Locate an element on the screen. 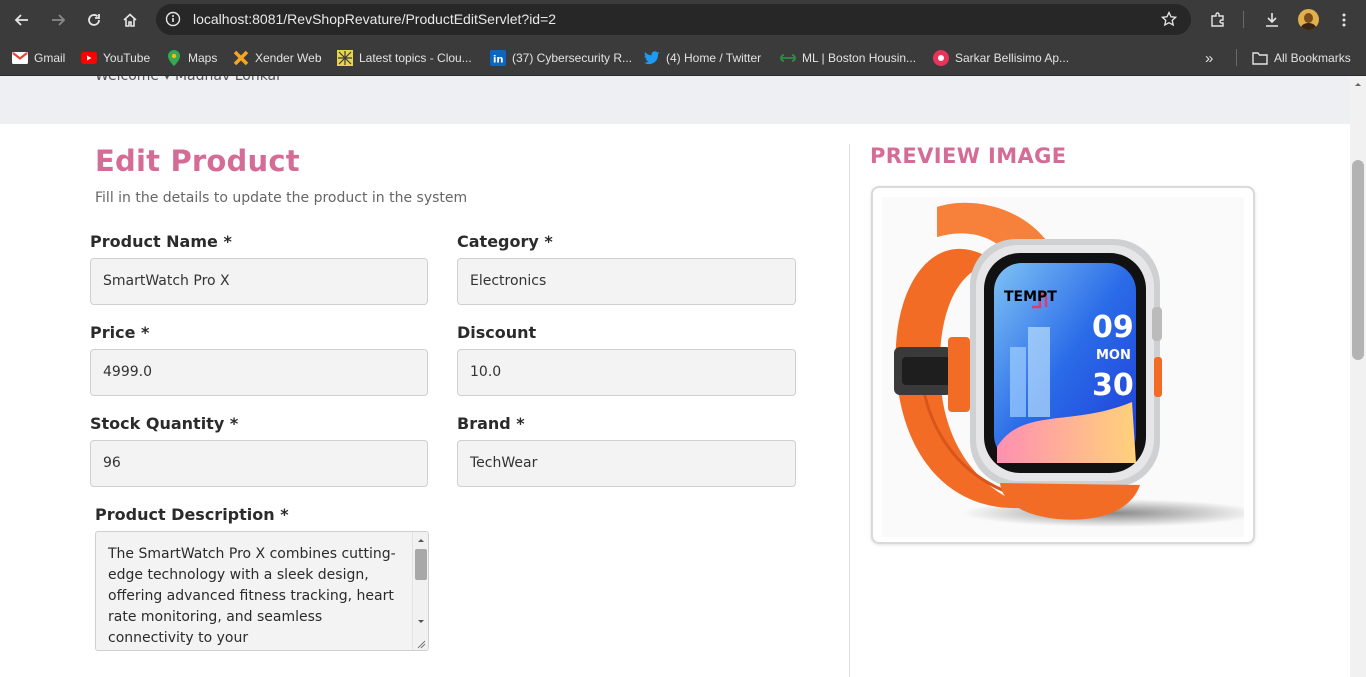  bookmark-twitter: (4) Home / Twitter is located at coordinates (702, 58).